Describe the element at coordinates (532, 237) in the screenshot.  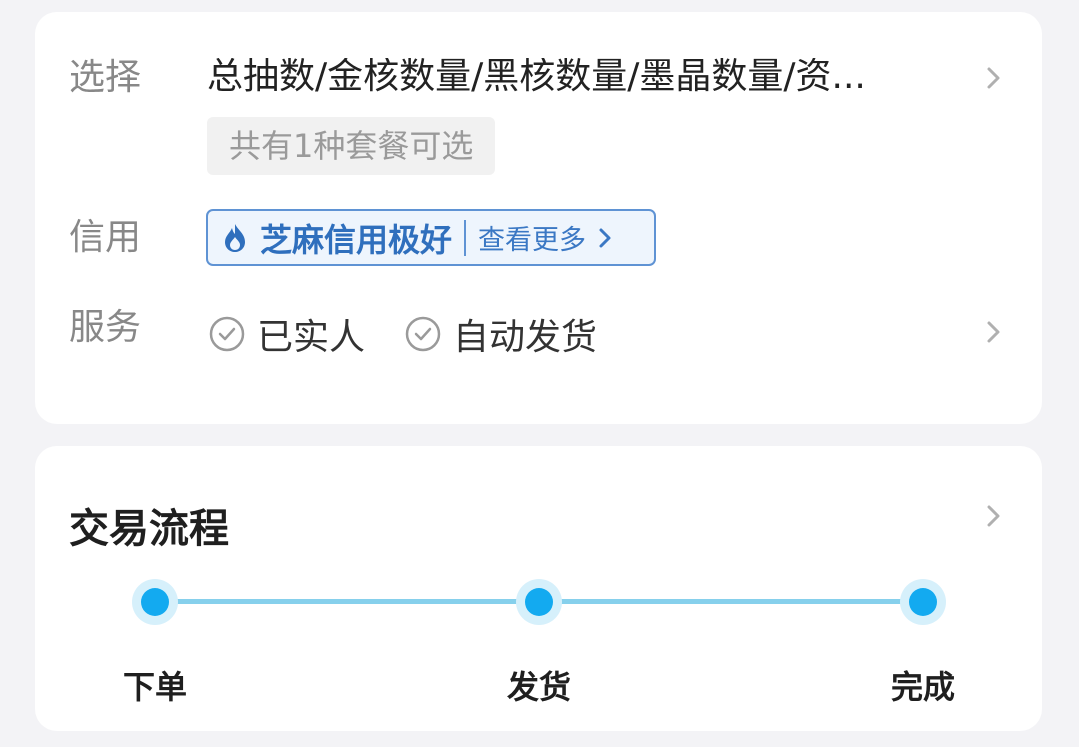
I see `credit-view-more-link: 查看更多` at that location.